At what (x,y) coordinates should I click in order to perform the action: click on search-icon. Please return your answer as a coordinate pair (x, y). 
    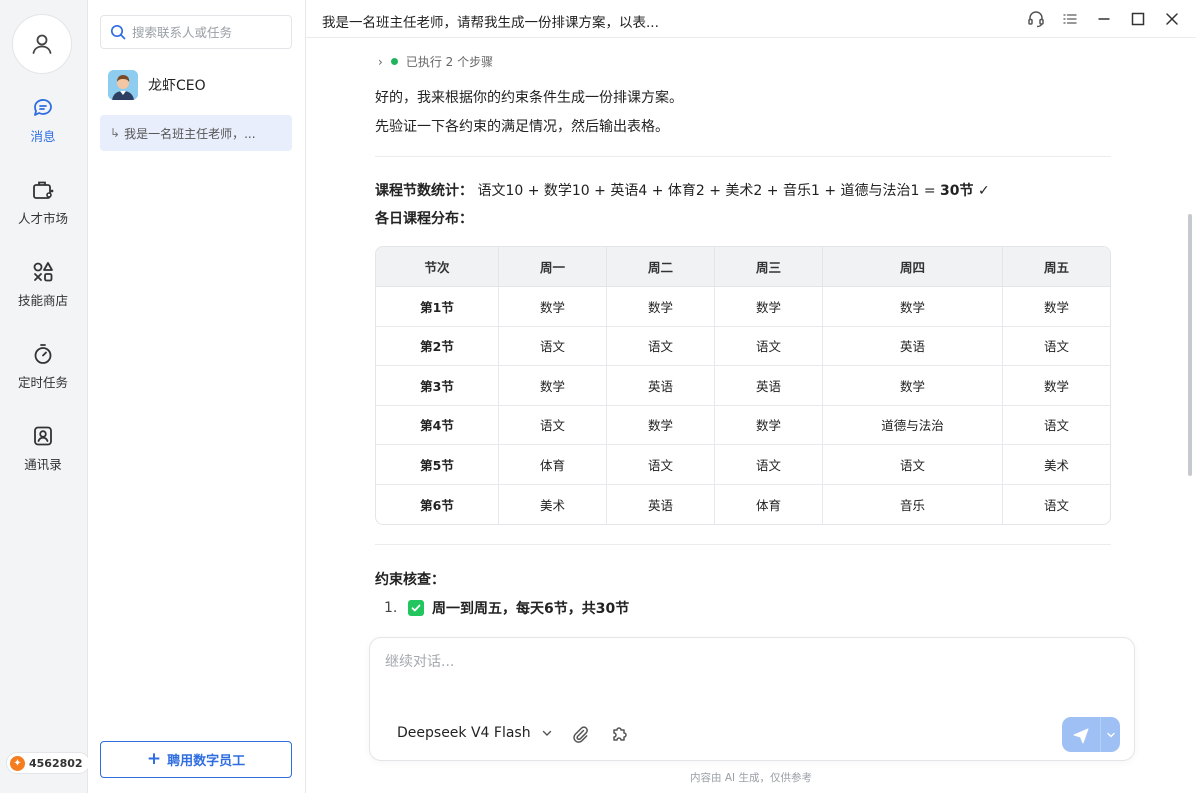
    Looking at the image, I should click on (118, 32).